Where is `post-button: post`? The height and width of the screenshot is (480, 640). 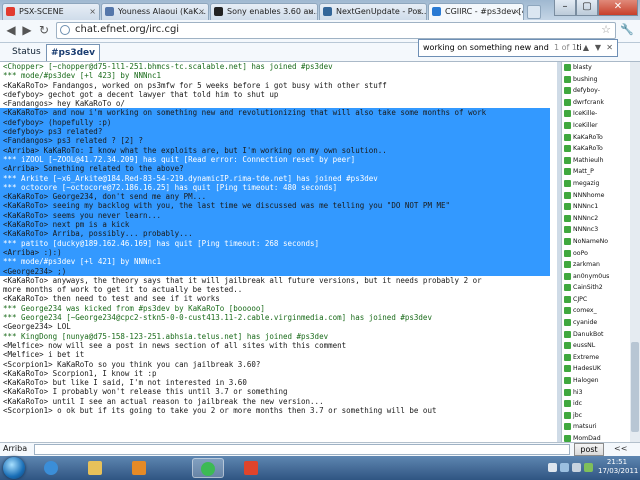
post-button: post is located at coordinates (589, 449).